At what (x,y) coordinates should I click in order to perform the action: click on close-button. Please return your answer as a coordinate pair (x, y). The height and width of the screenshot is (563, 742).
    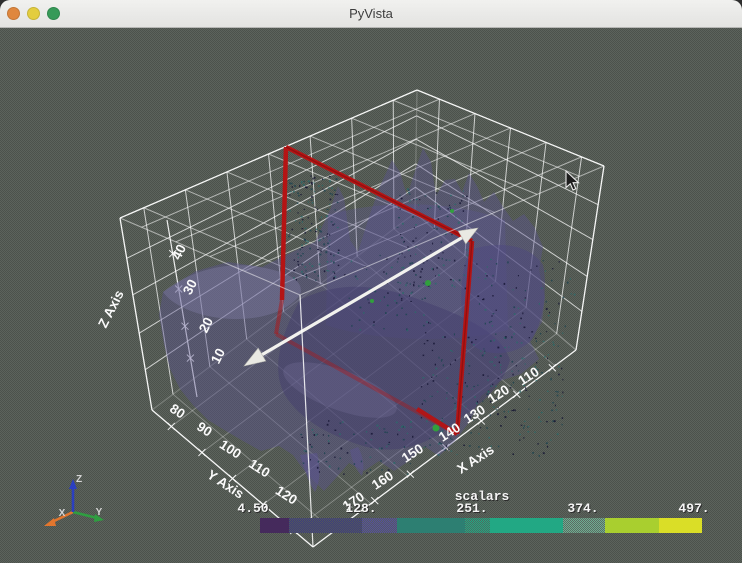
    Looking at the image, I should click on (13, 13).